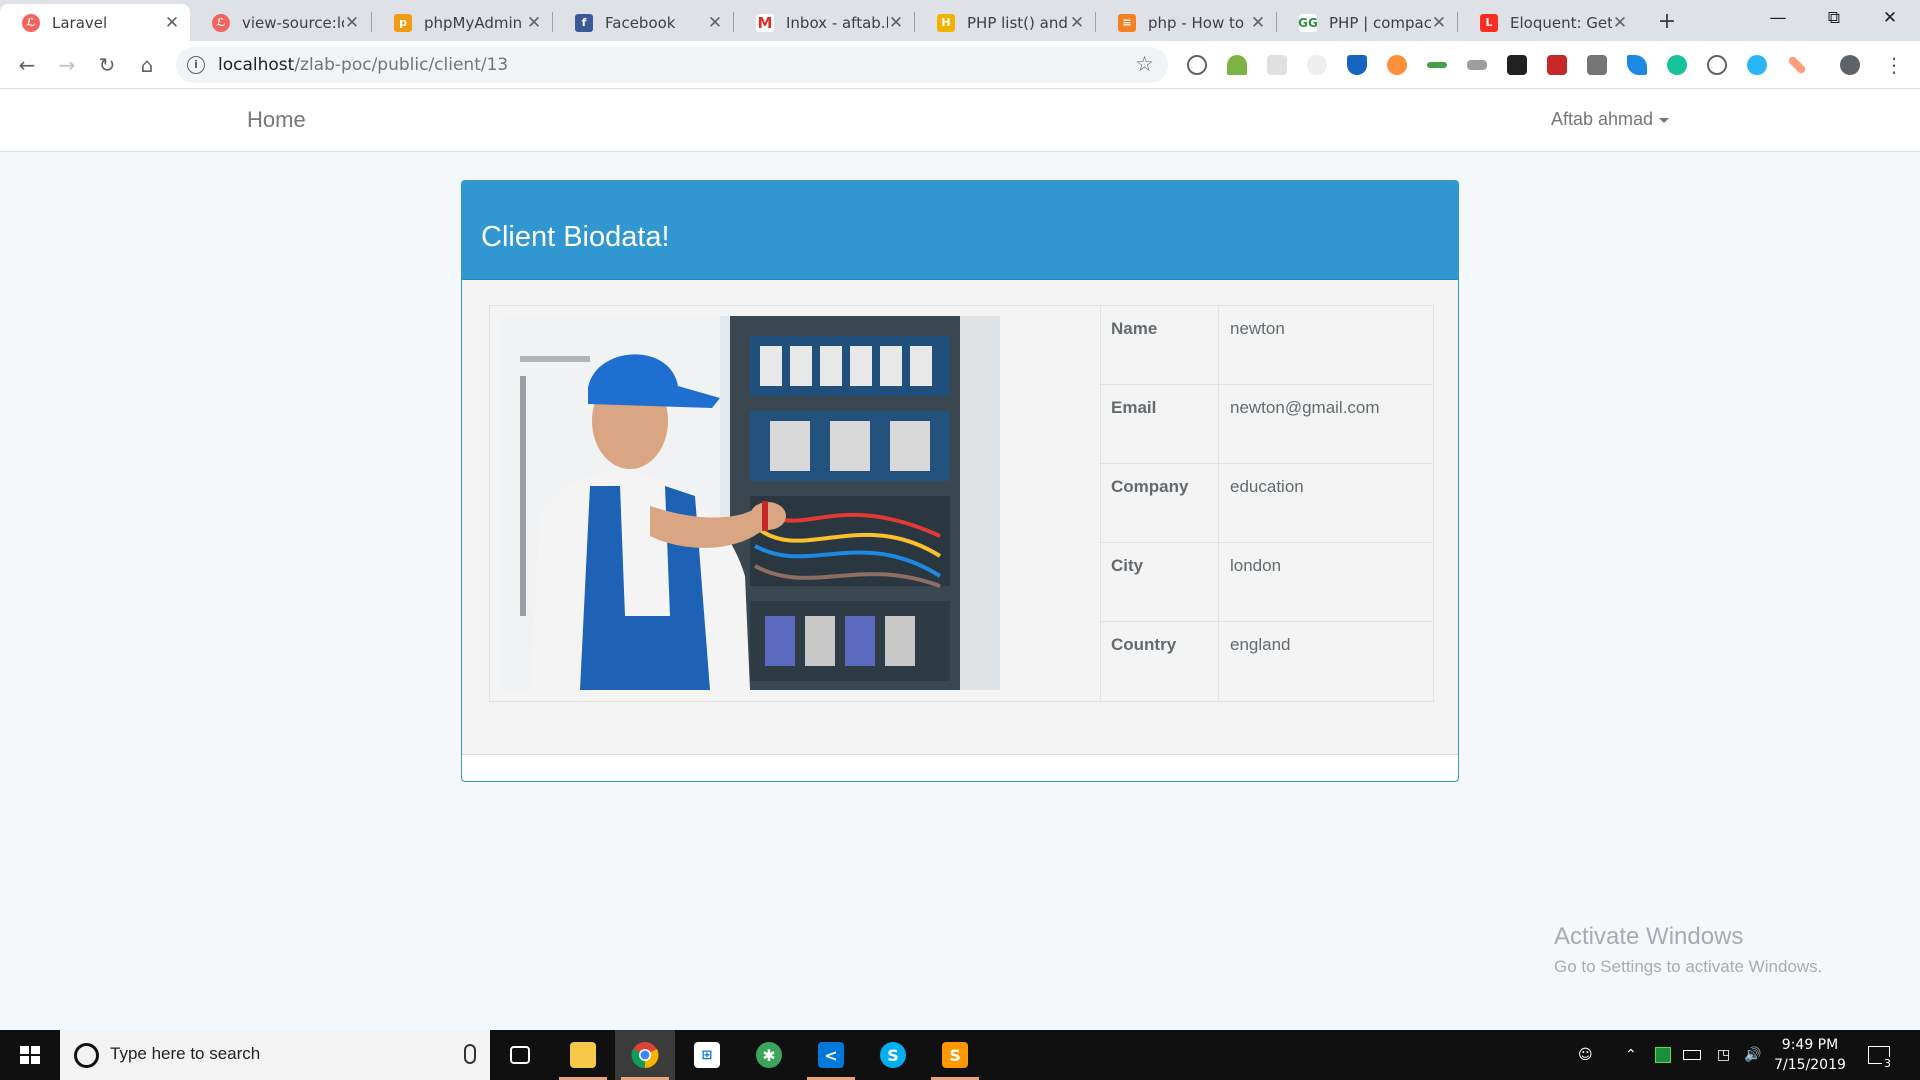 Image resolution: width=1920 pixels, height=1080 pixels. I want to click on tab-php-list: H PHP list() and S ✕, so click(1005, 22).